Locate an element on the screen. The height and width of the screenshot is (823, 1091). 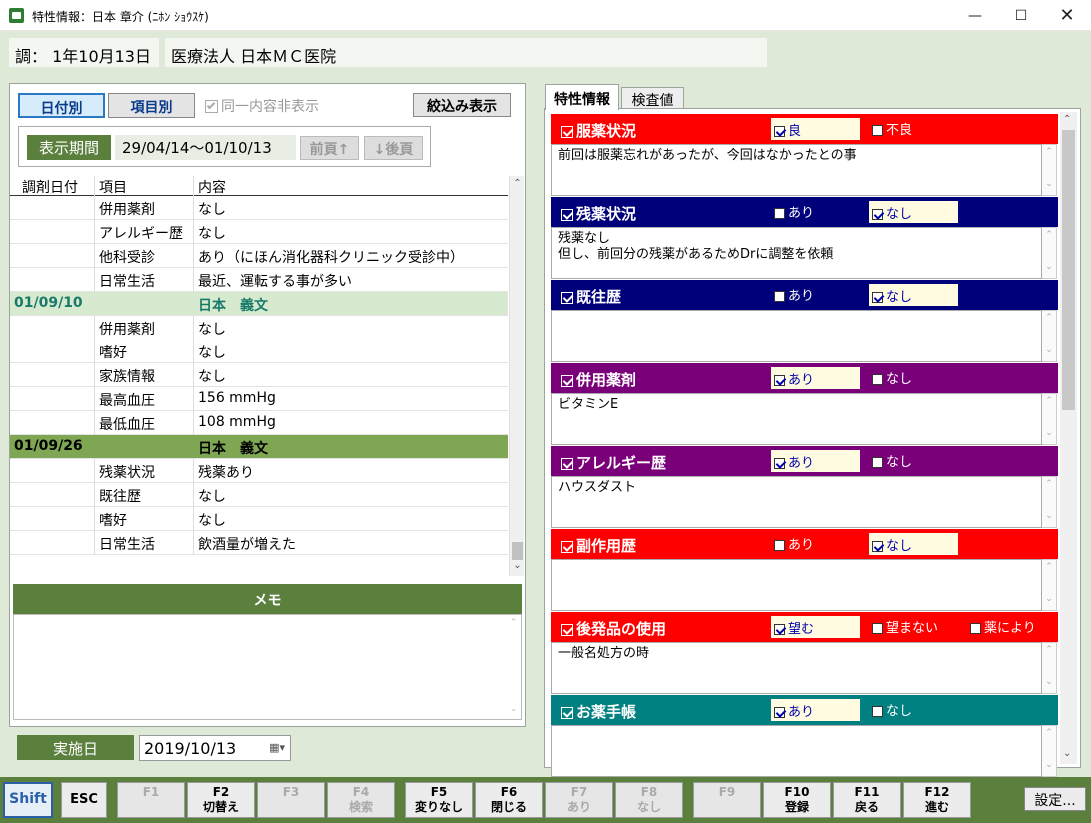
table-row: 既往歴 なし is located at coordinates (259, 494).